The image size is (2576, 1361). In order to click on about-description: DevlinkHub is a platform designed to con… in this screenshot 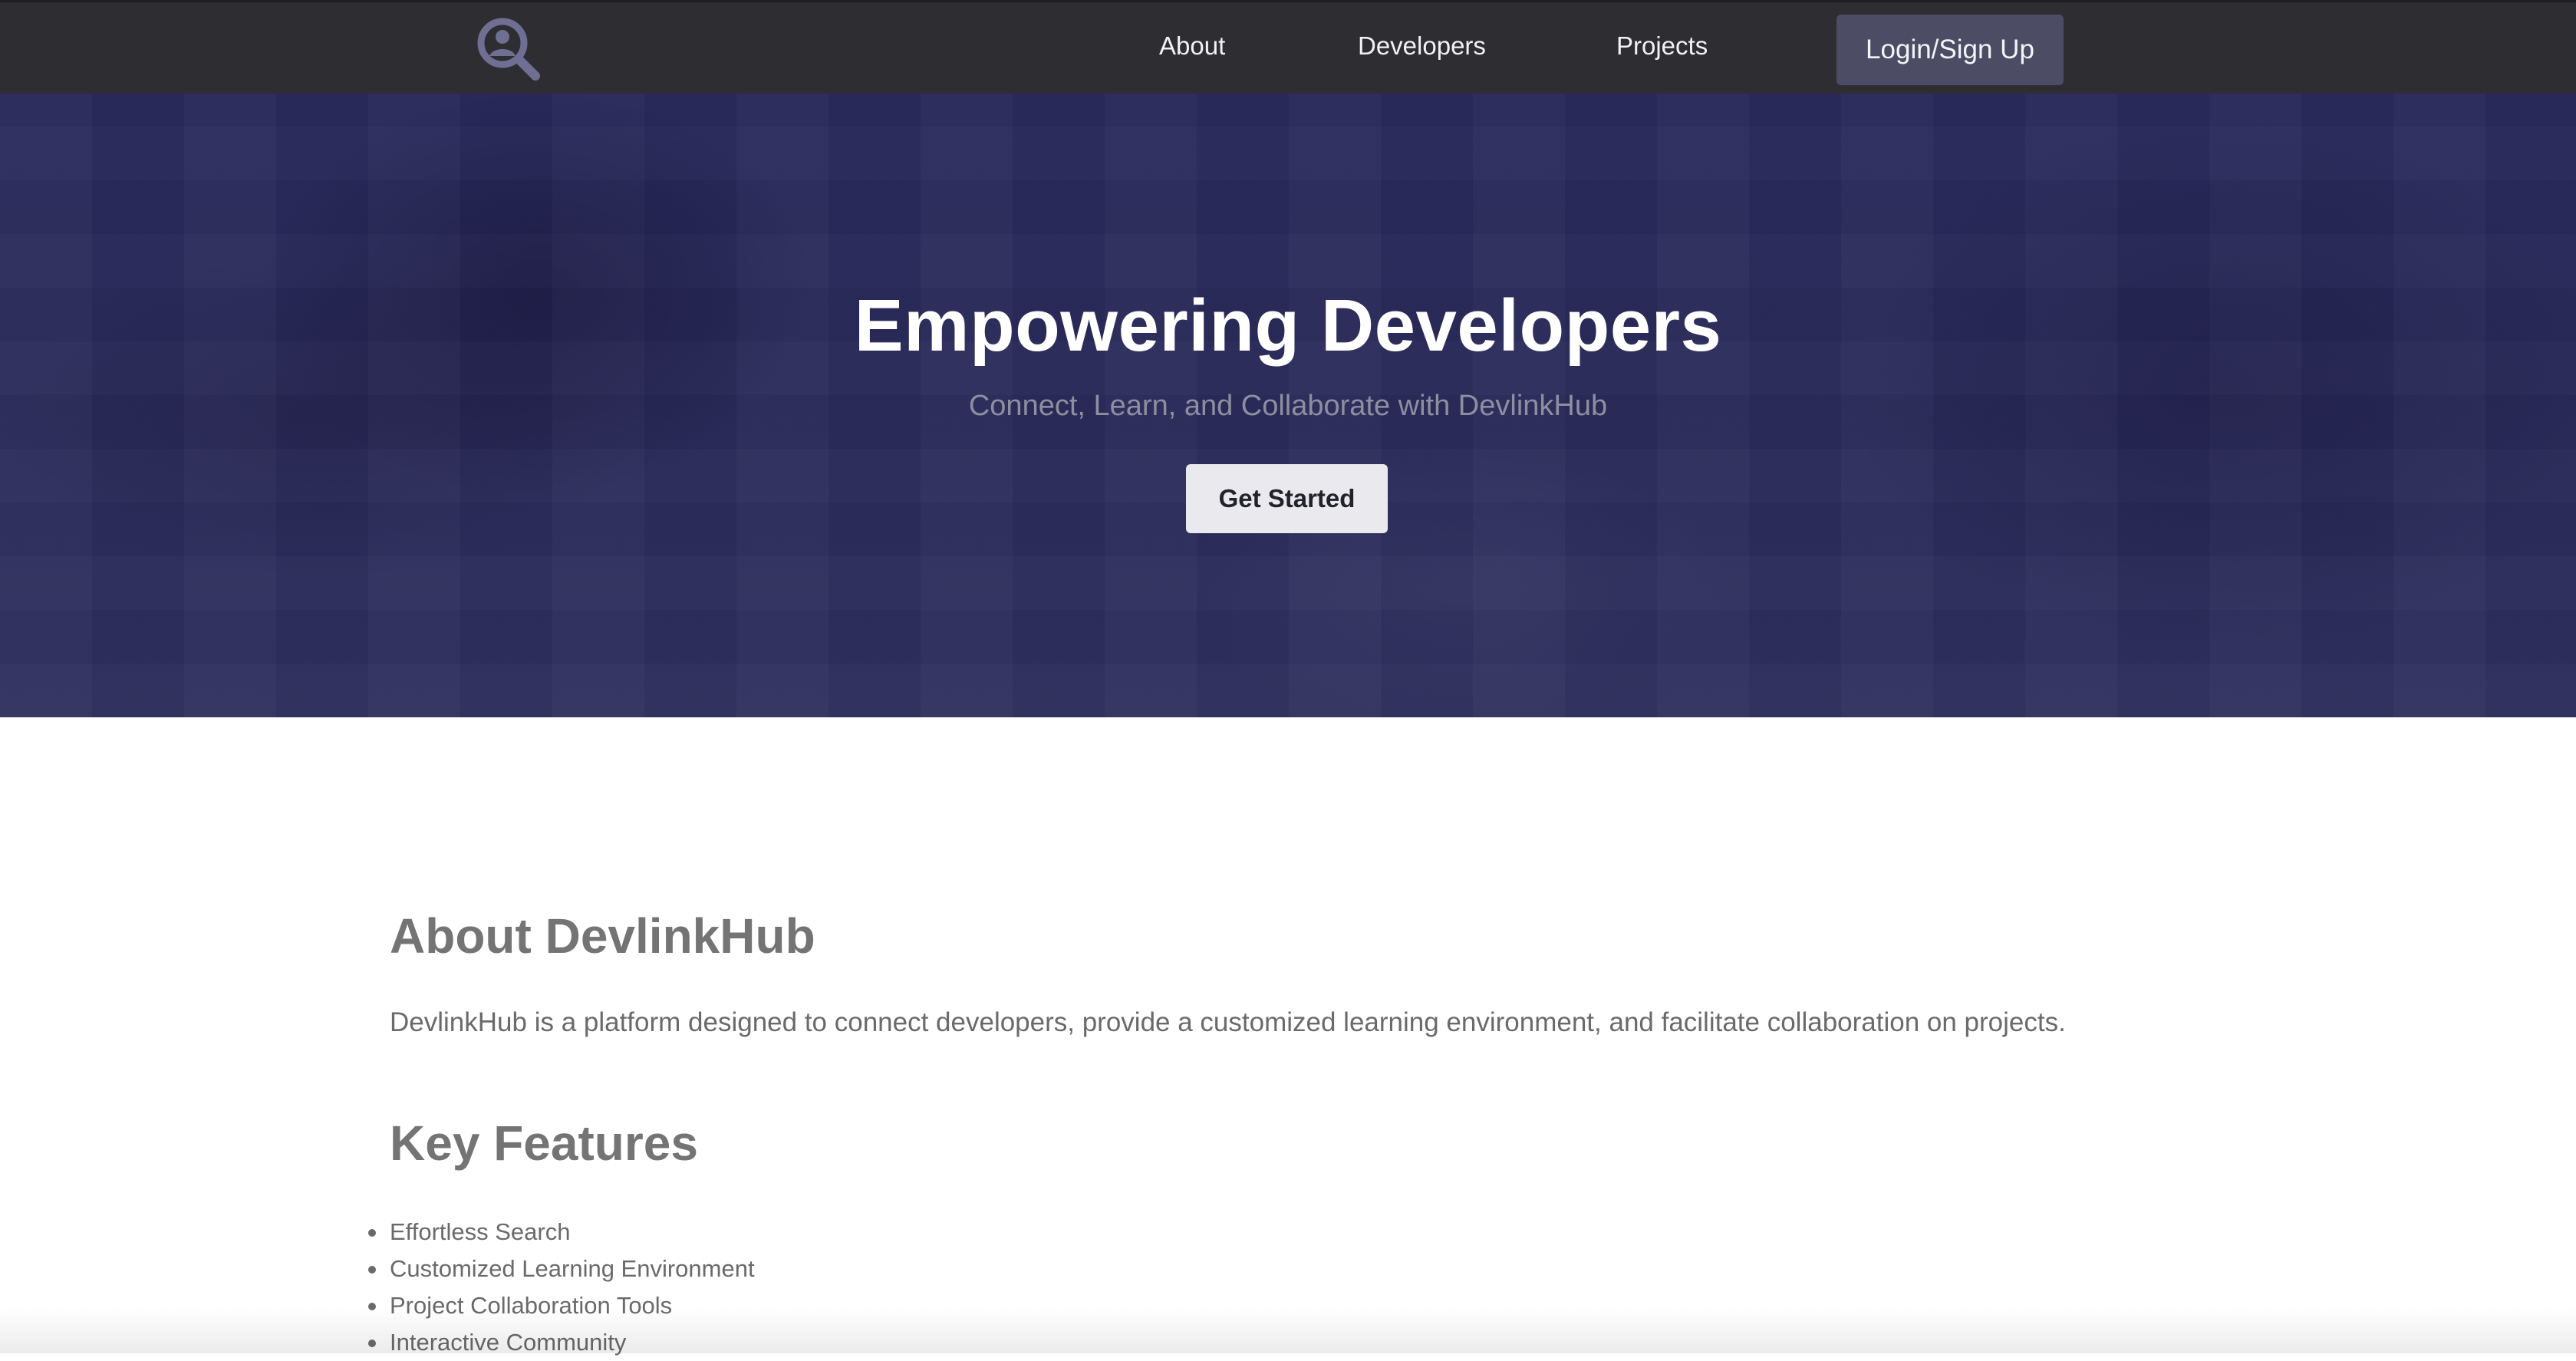, I will do `click(1228, 1022)`.